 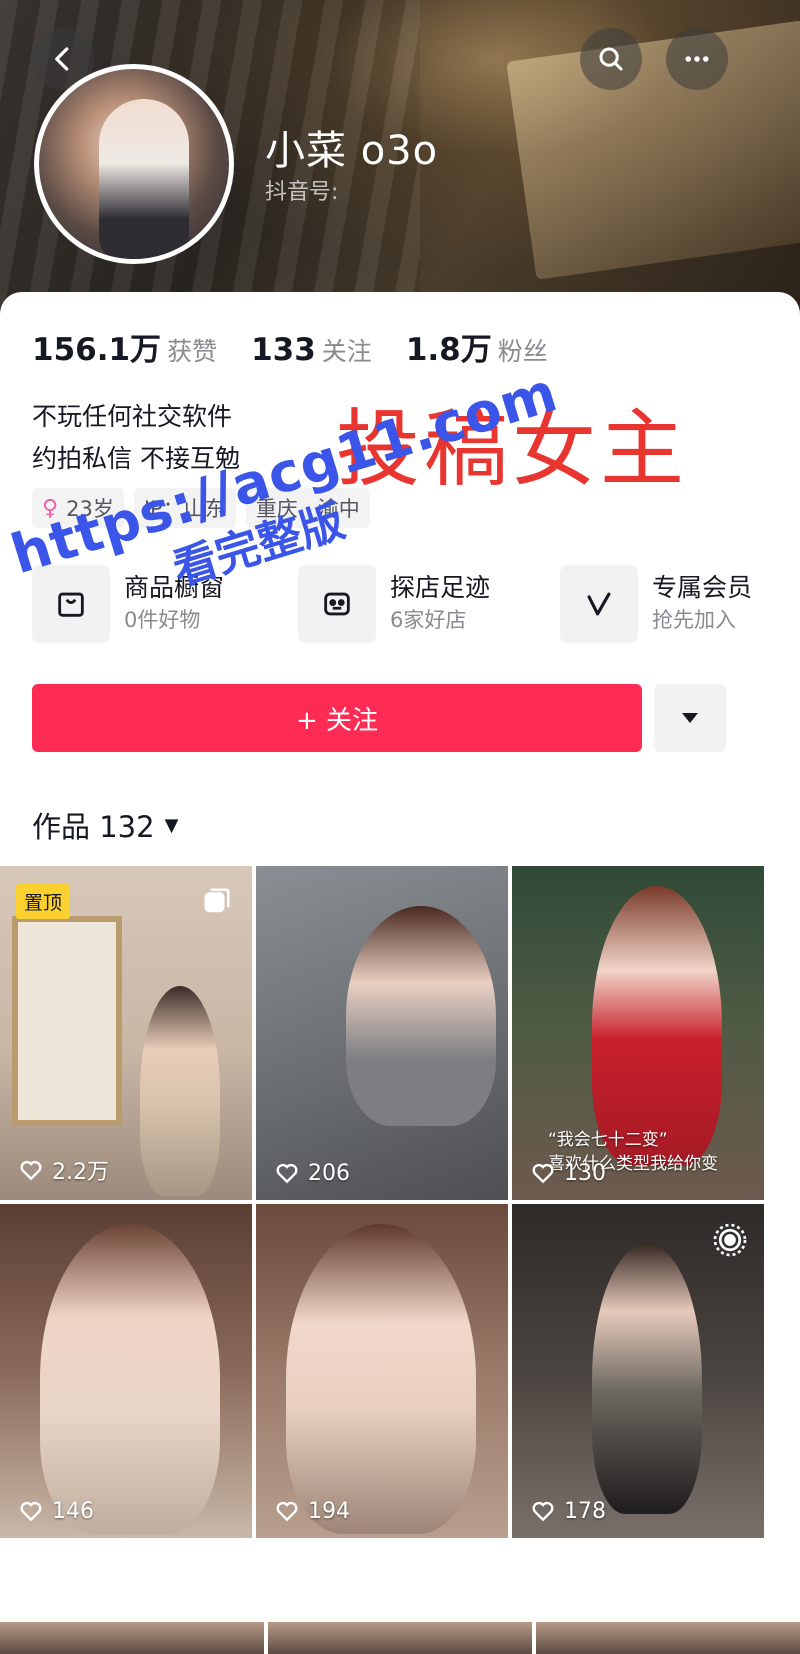 What do you see at coordinates (136, 438) in the screenshot?
I see `bio: 不玩任何社交软件 约拍私信 不接互勉` at bounding box center [136, 438].